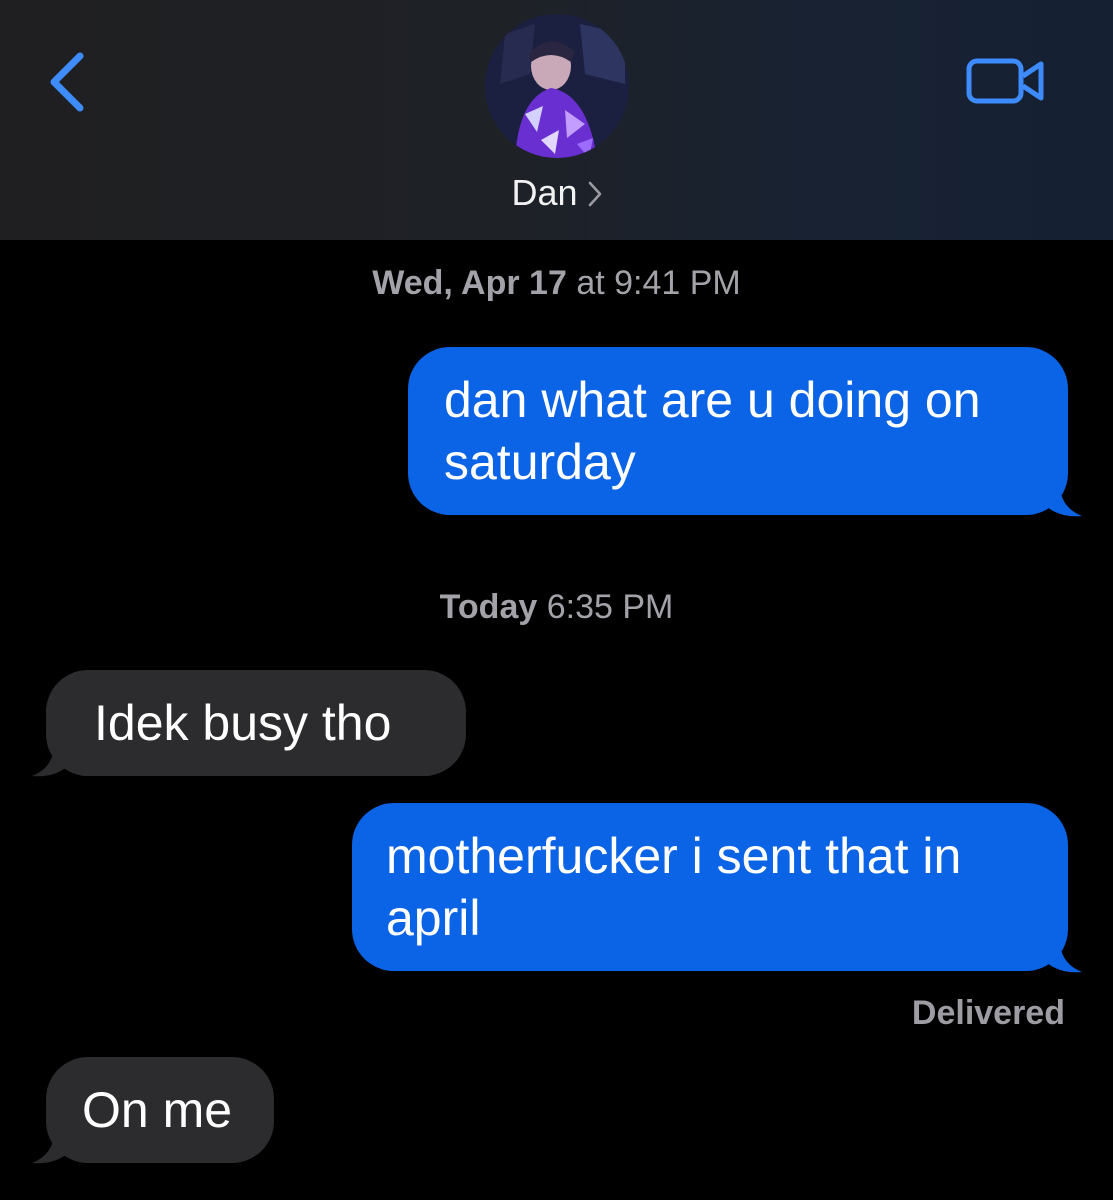  Describe the element at coordinates (610, 607) in the screenshot. I see `timestamp-time: 6:35 PM` at that location.